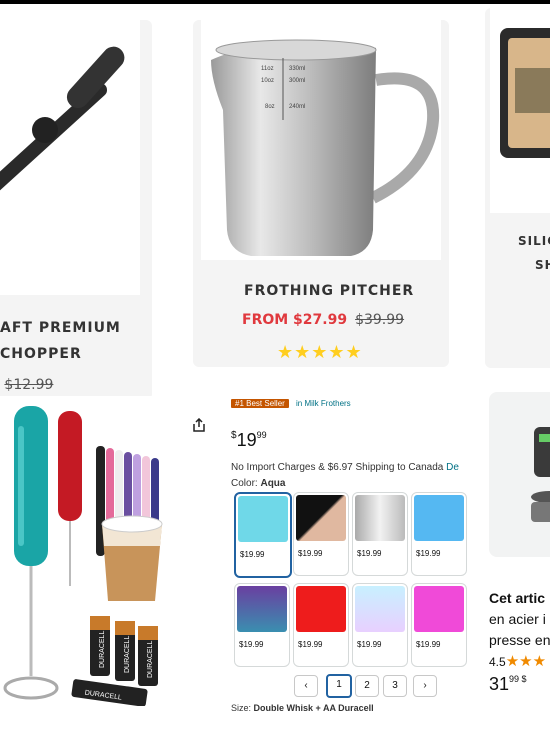  Describe the element at coordinates (267, 69) in the screenshot. I see `pitcher-mark-11oz: 11oz` at that location.